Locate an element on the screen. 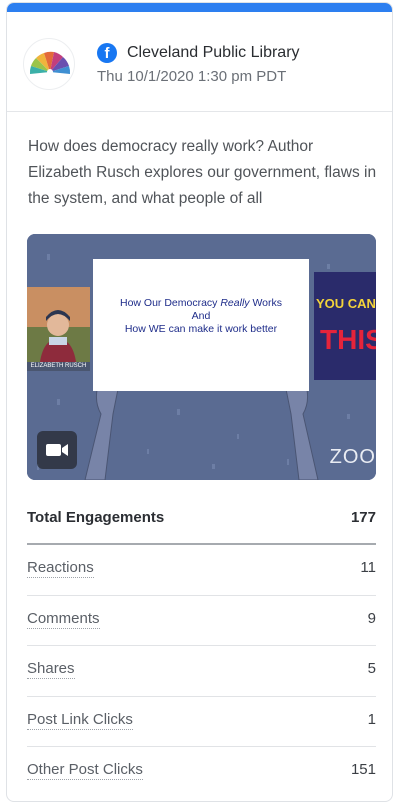 The height and width of the screenshot is (803, 394). slide-line-1: How Our Democracy Really Works is located at coordinates (201, 303).